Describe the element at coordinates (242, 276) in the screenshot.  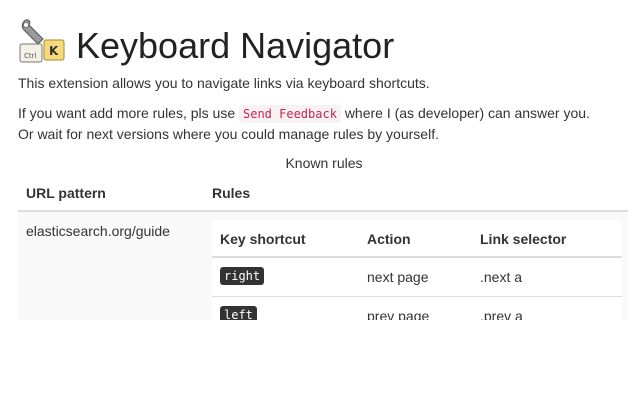
I see `key-shortcut-badge: right` at that location.